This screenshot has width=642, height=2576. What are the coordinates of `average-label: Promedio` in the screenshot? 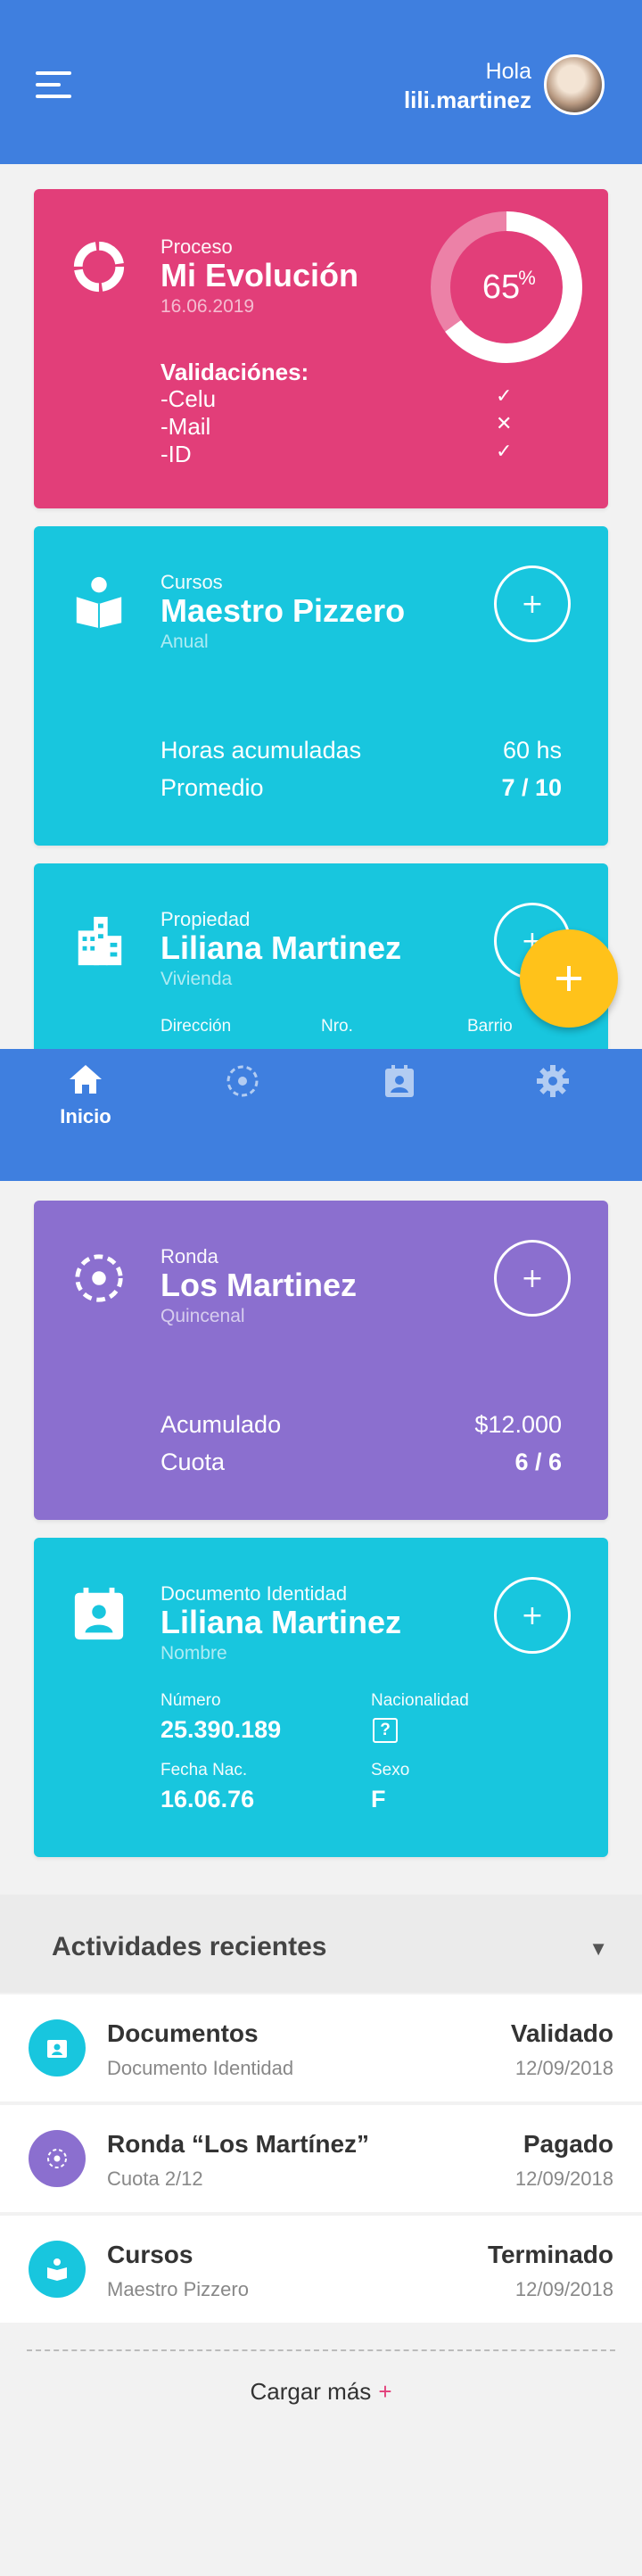 It's located at (212, 788).